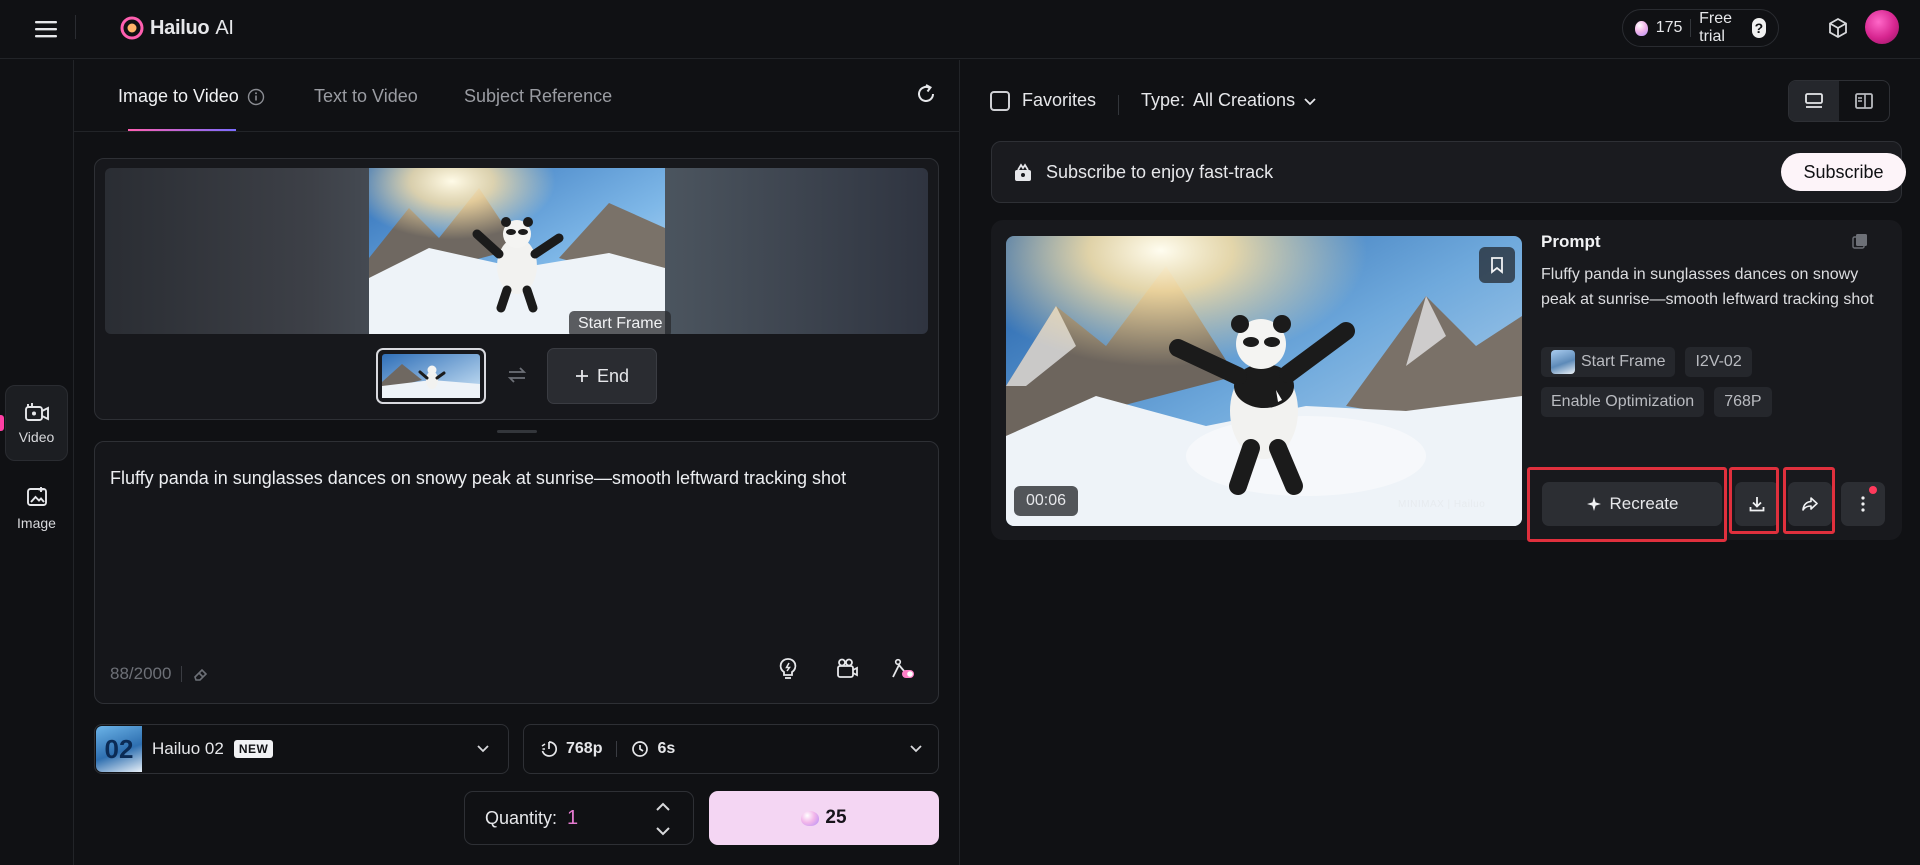  I want to click on type-value: All Creations, so click(1244, 100).